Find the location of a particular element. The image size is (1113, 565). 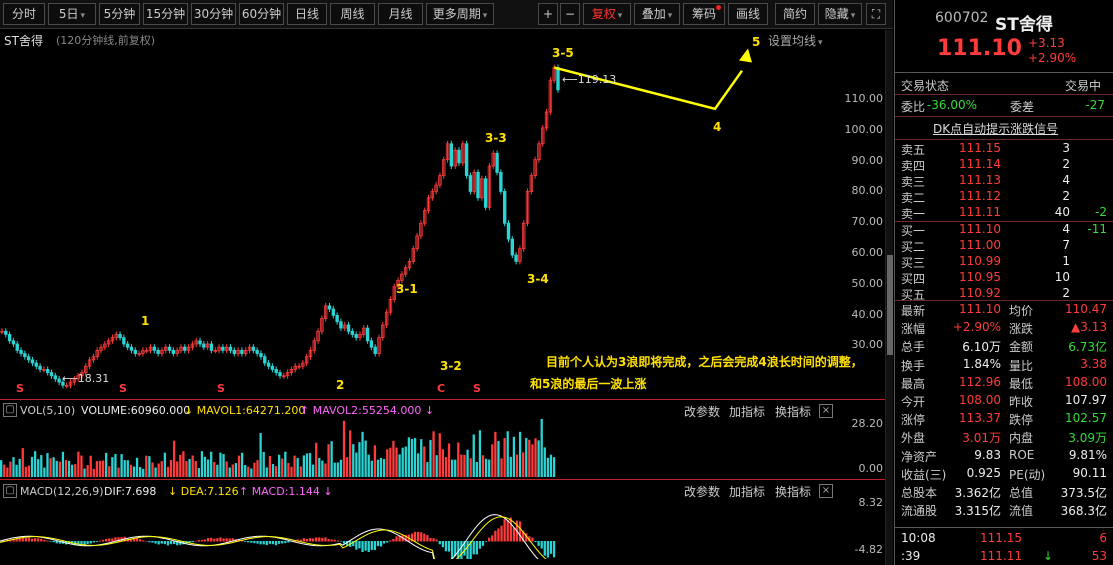

signal-marker: C is located at coordinates (441, 388).